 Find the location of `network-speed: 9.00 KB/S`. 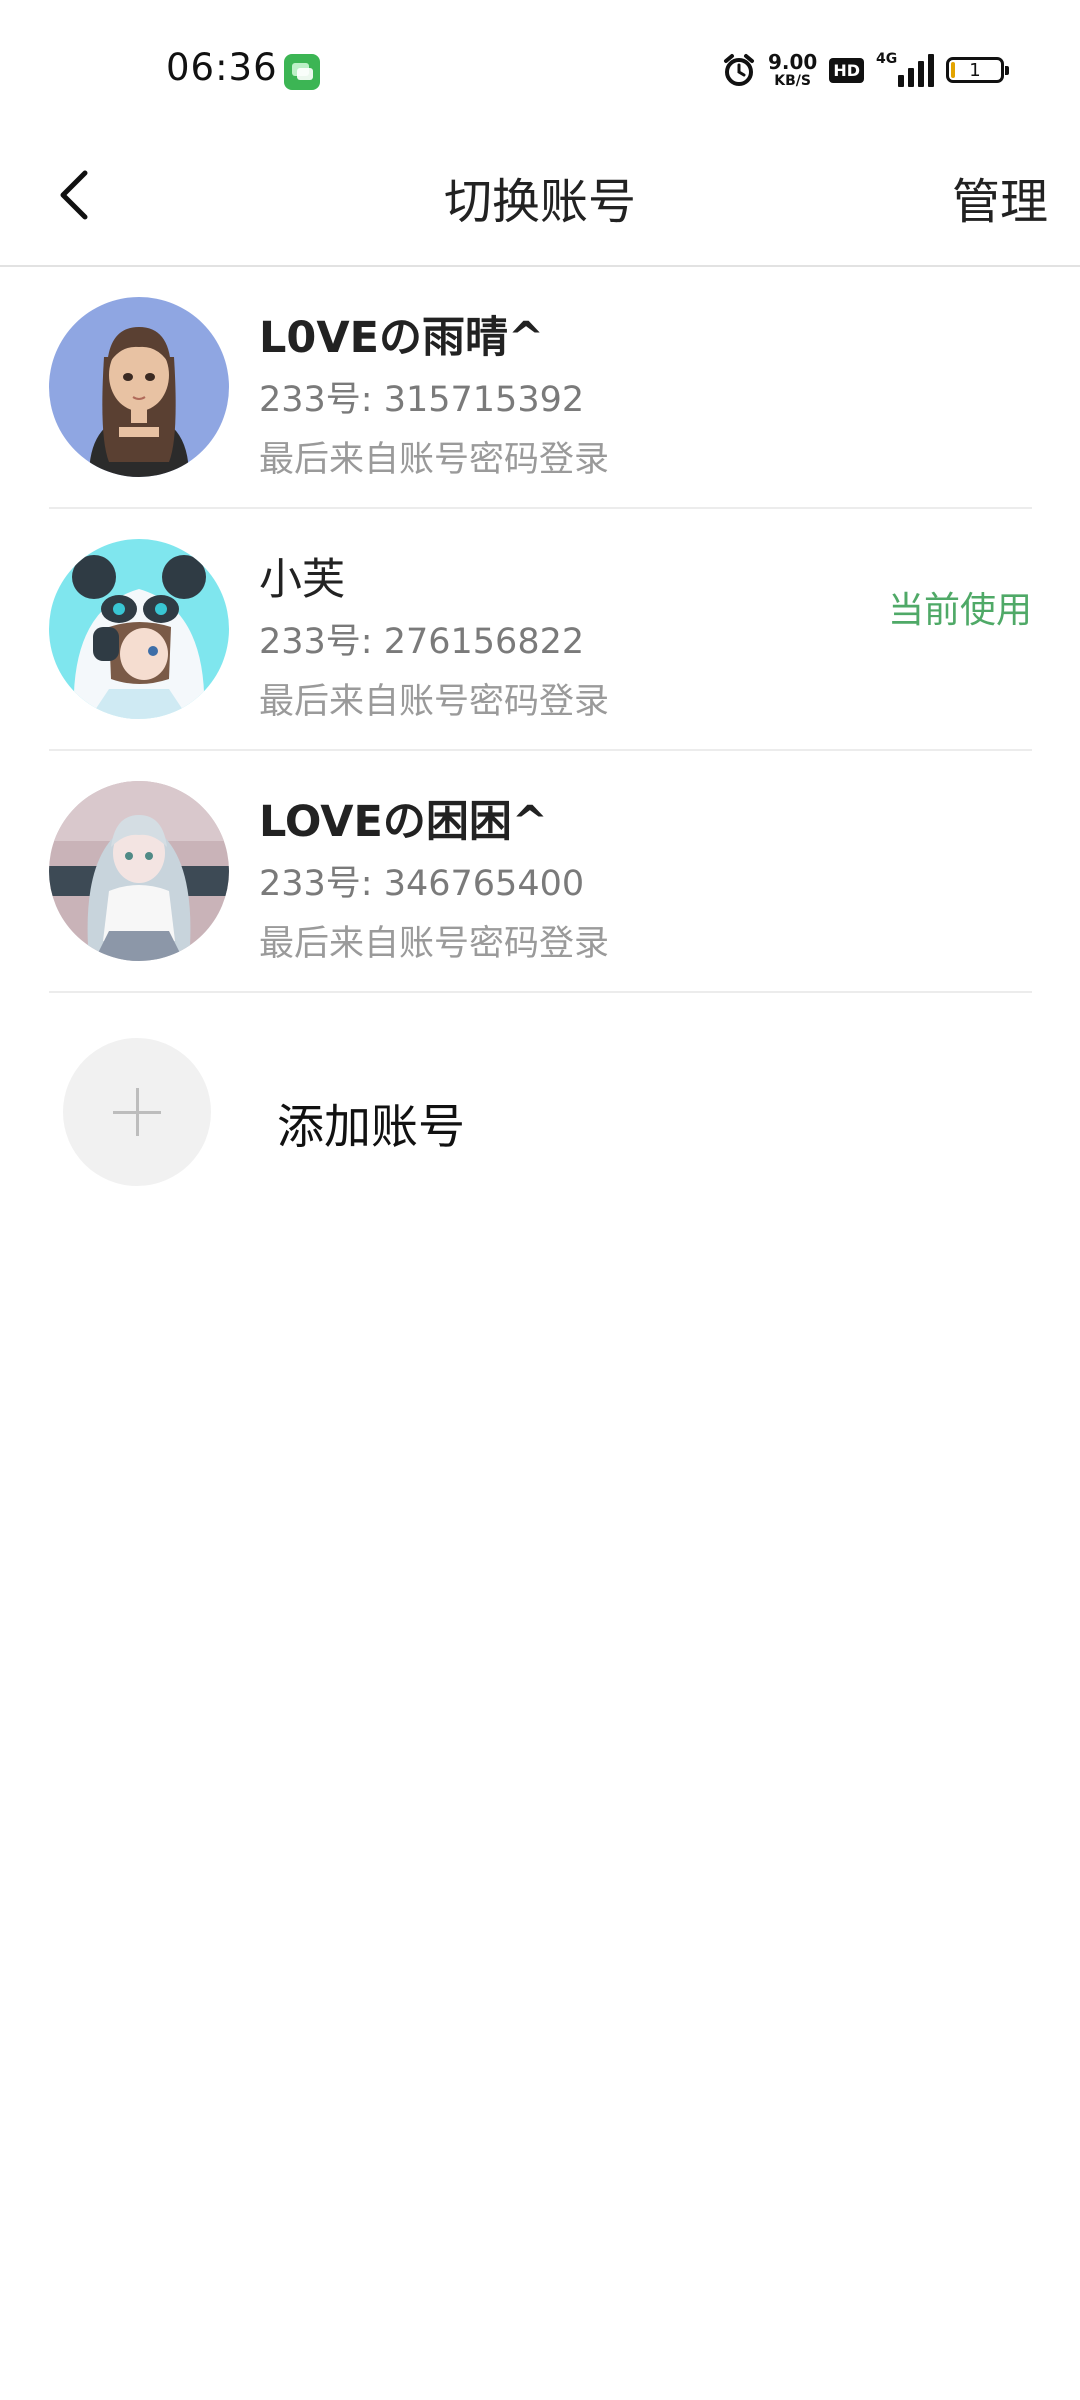

network-speed: 9.00 KB/S is located at coordinates (792, 70).